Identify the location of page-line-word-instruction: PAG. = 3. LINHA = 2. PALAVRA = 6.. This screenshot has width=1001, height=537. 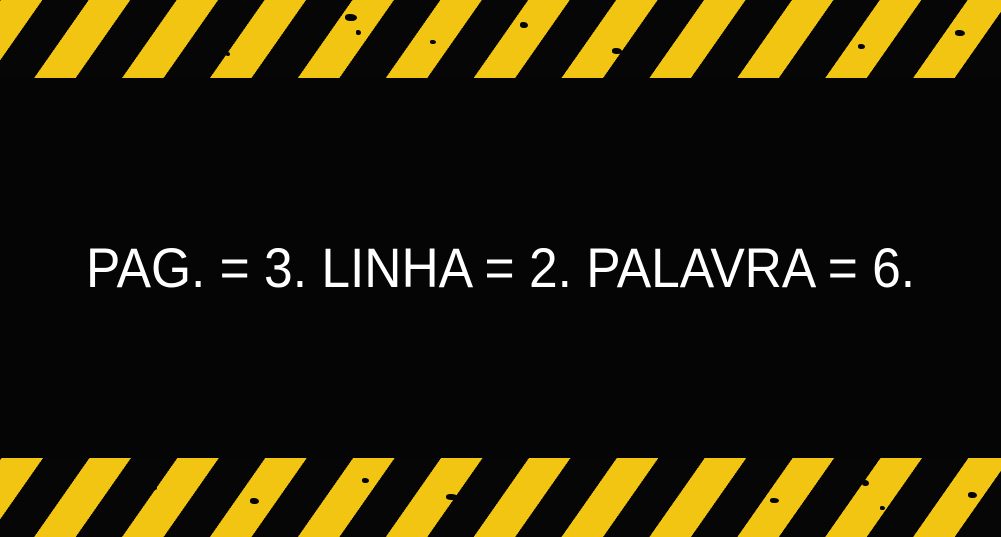
(500, 268).